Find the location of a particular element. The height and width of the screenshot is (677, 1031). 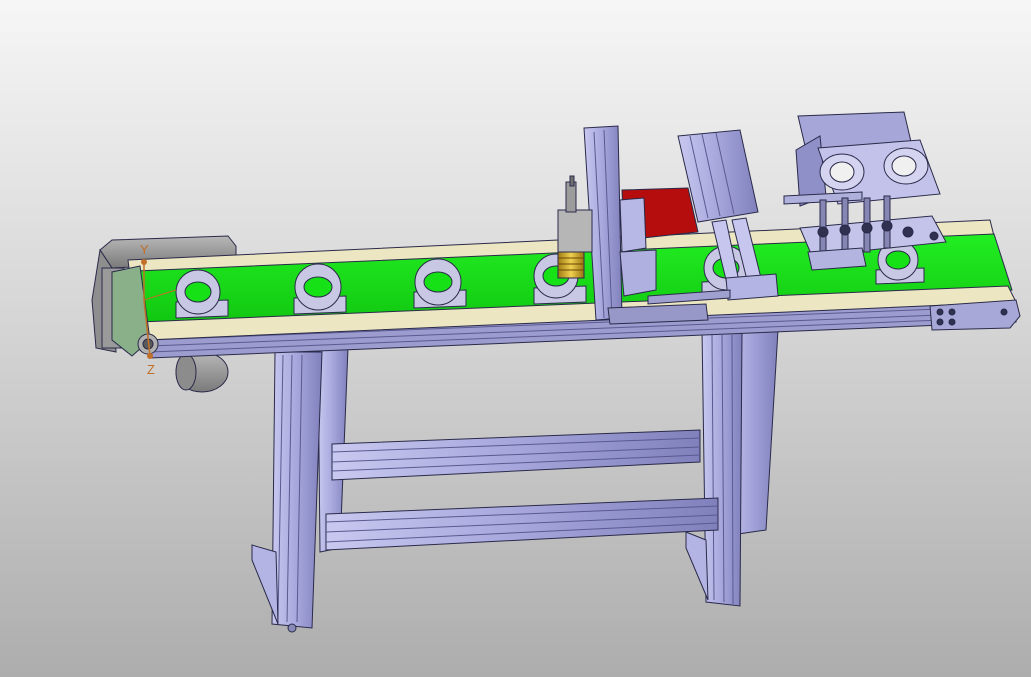

gripper-jaw is located at coordinates (837, 259).